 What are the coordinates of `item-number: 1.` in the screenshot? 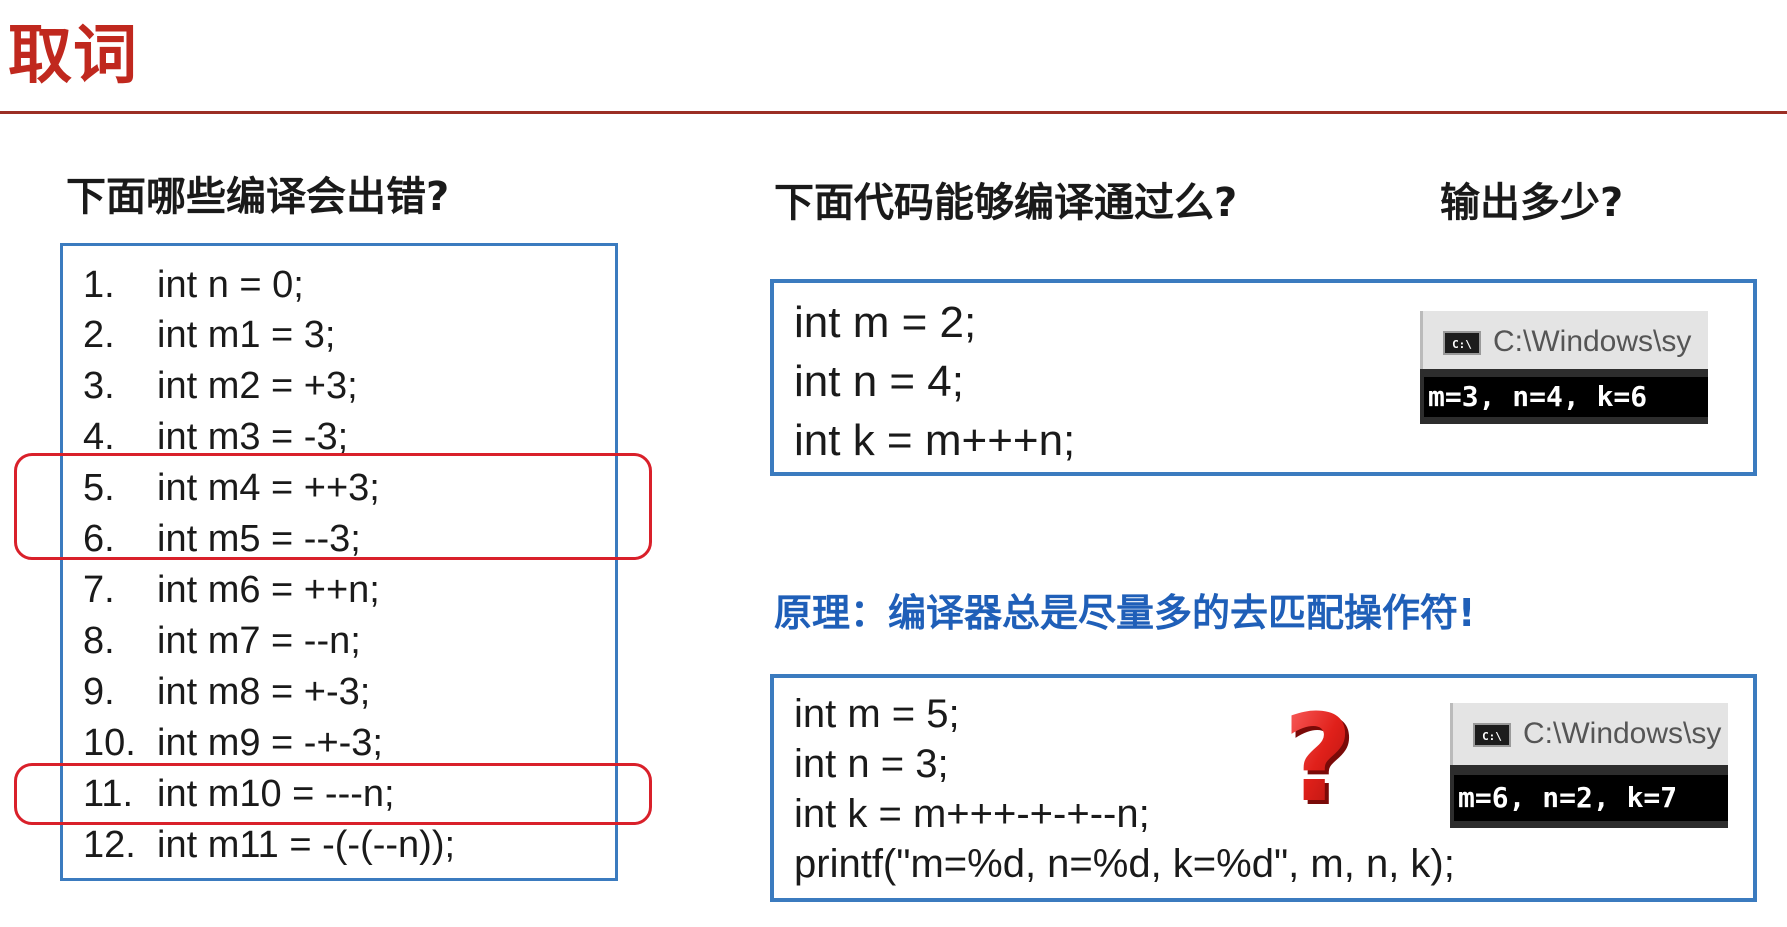 It's located at (99, 285).